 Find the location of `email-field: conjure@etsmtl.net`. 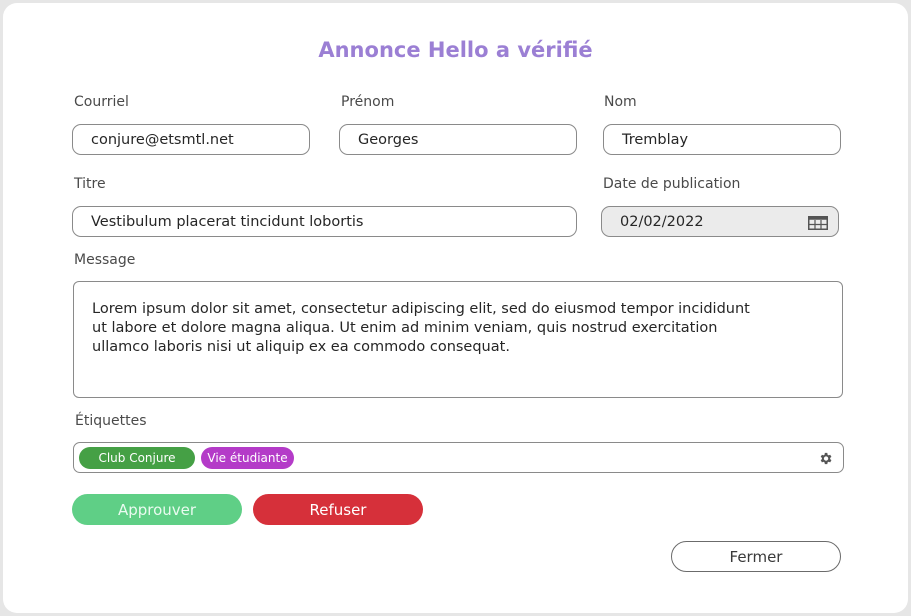

email-field: conjure@etsmtl.net is located at coordinates (191, 139).